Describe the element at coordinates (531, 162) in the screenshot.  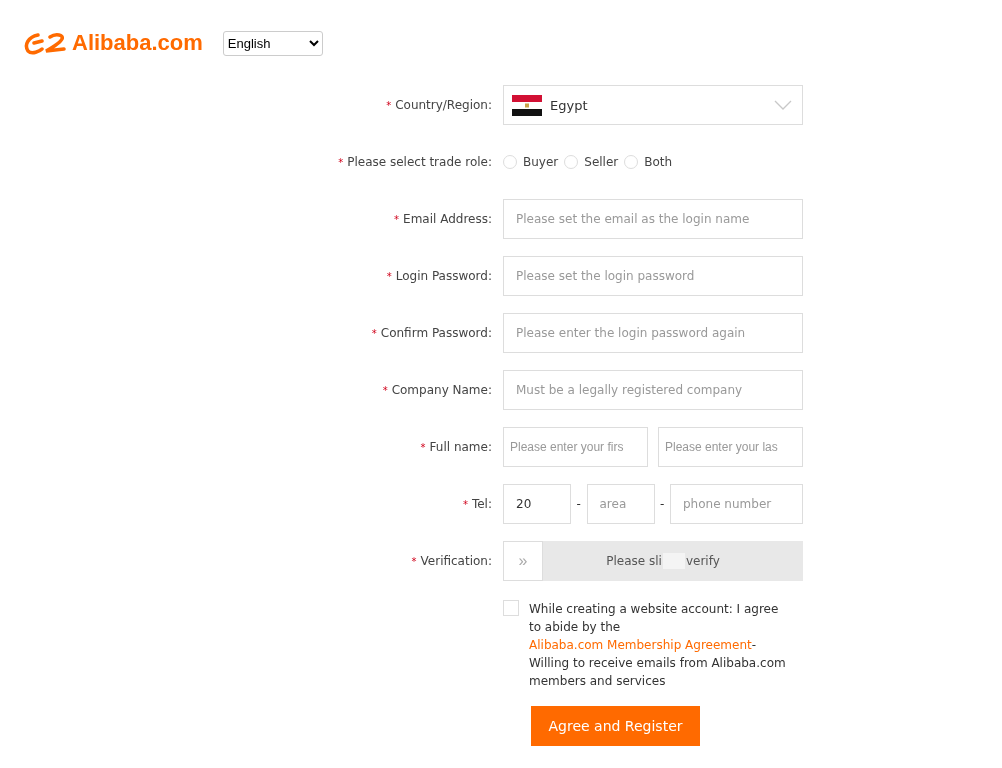
I see `role-radio: Buyer` at that location.